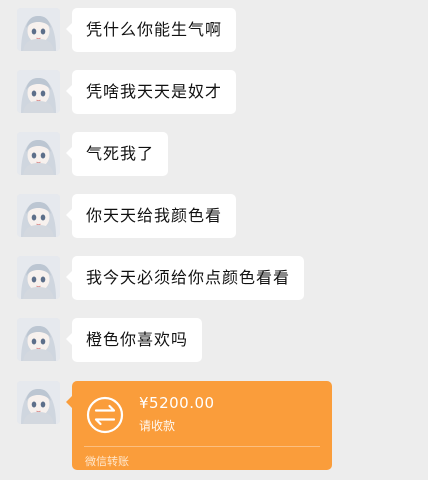  What do you see at coordinates (134, 340) in the screenshot?
I see `message-bubble: 橙色你喜欢吗` at bounding box center [134, 340].